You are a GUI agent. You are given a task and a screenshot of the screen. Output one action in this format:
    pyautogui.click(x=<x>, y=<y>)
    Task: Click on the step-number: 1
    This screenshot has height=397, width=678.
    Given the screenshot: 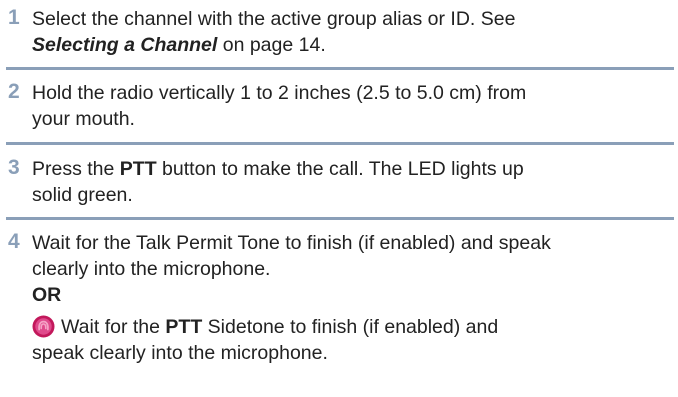 What is the action you would take?
    pyautogui.click(x=14, y=17)
    